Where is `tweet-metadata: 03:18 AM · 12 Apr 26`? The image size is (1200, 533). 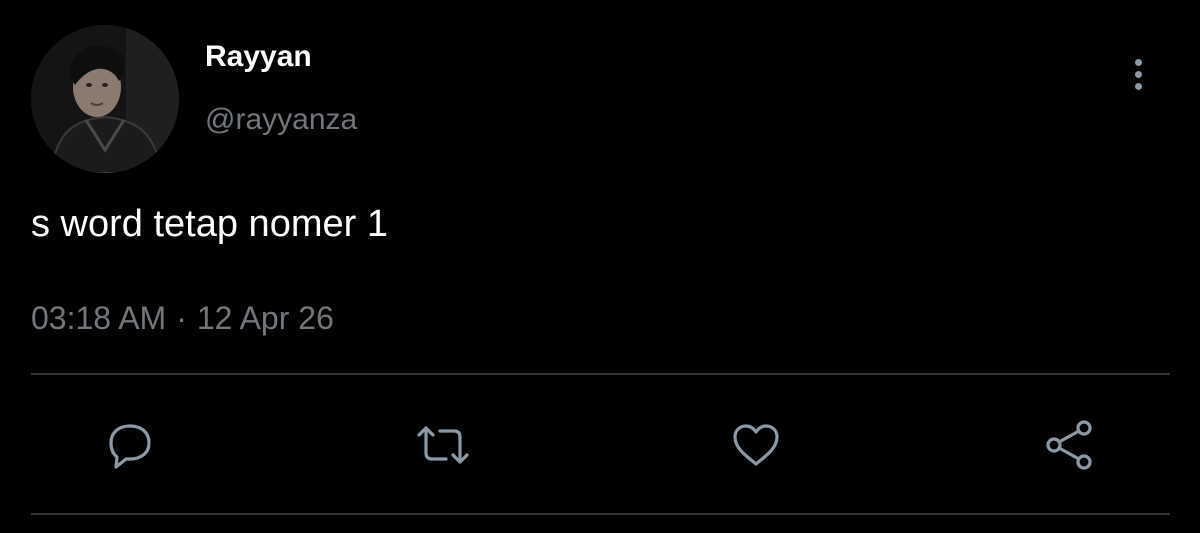
tweet-metadata: 03:18 AM · 12 Apr 26 is located at coordinates (182, 318).